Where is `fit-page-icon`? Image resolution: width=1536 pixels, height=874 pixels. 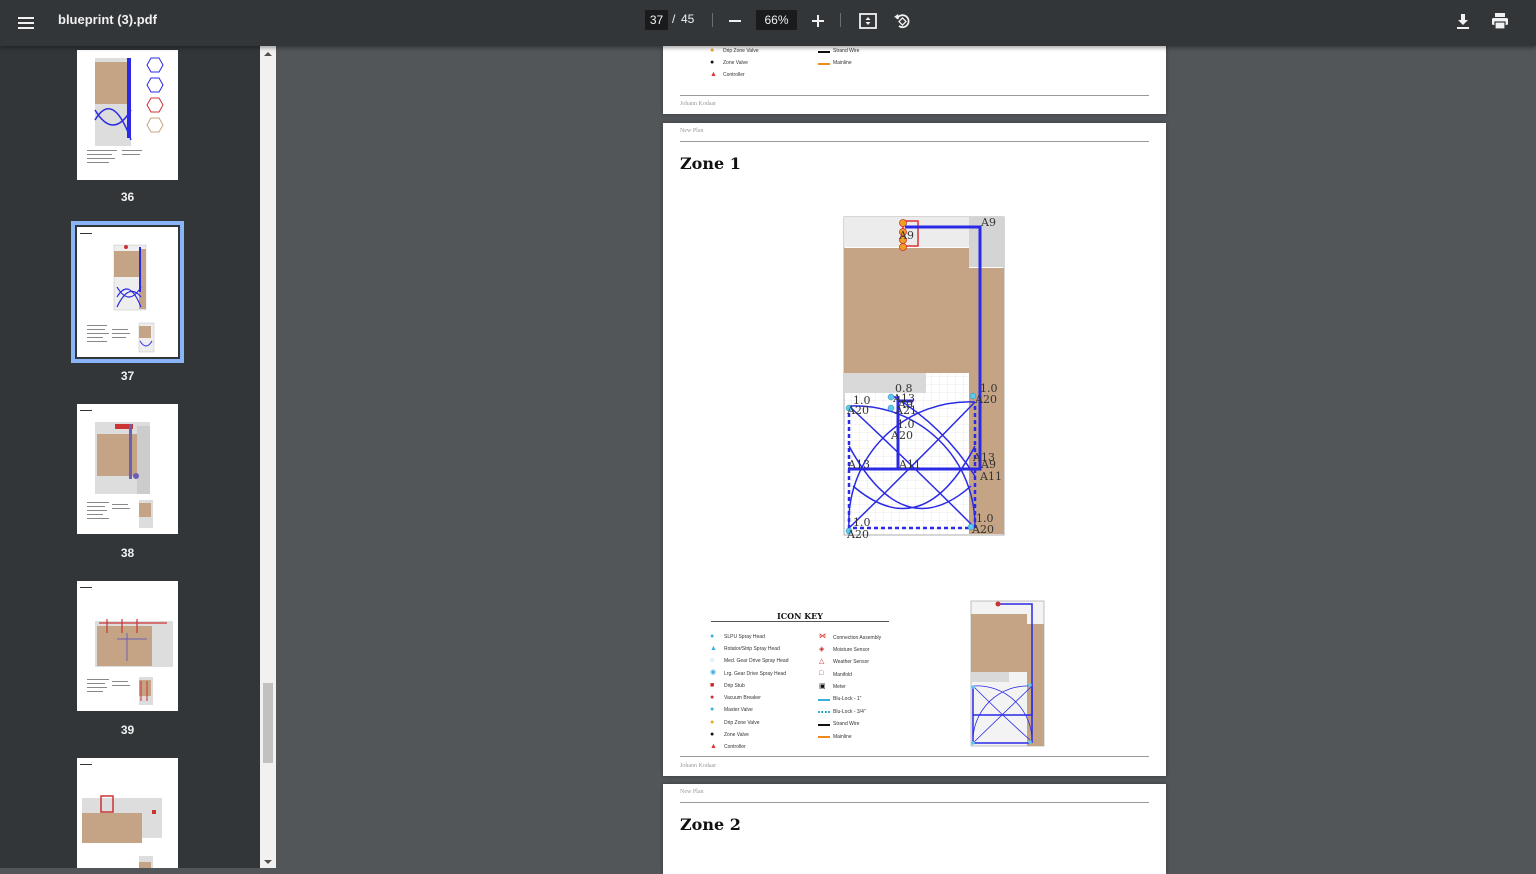 fit-page-icon is located at coordinates (868, 21).